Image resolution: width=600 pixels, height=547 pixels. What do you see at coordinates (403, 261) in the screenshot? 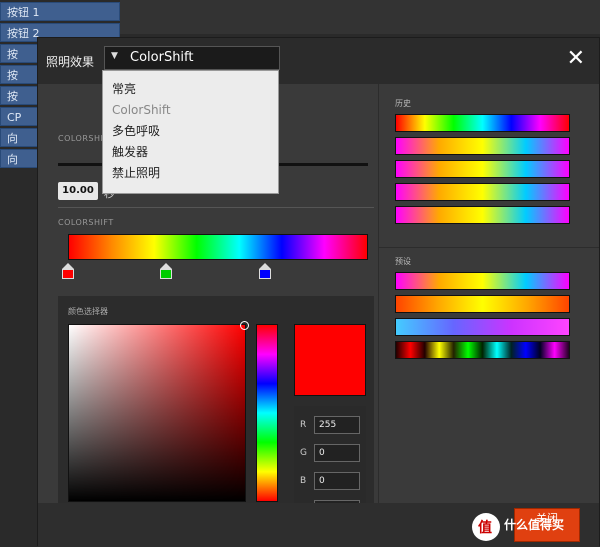
I see `preset-label: 预设` at bounding box center [403, 261].